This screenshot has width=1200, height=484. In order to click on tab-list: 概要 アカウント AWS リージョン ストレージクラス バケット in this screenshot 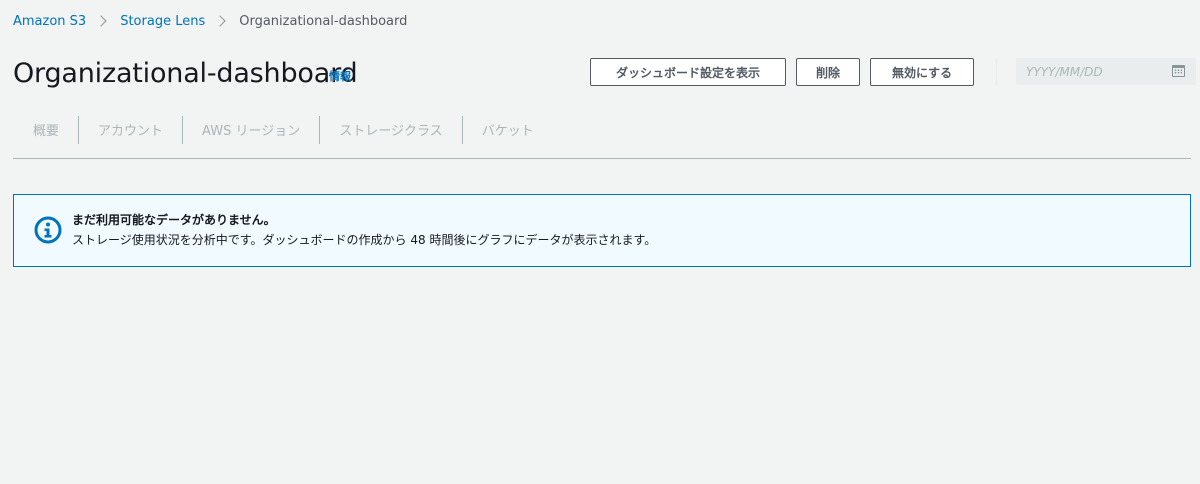, I will do `click(602, 135)`.